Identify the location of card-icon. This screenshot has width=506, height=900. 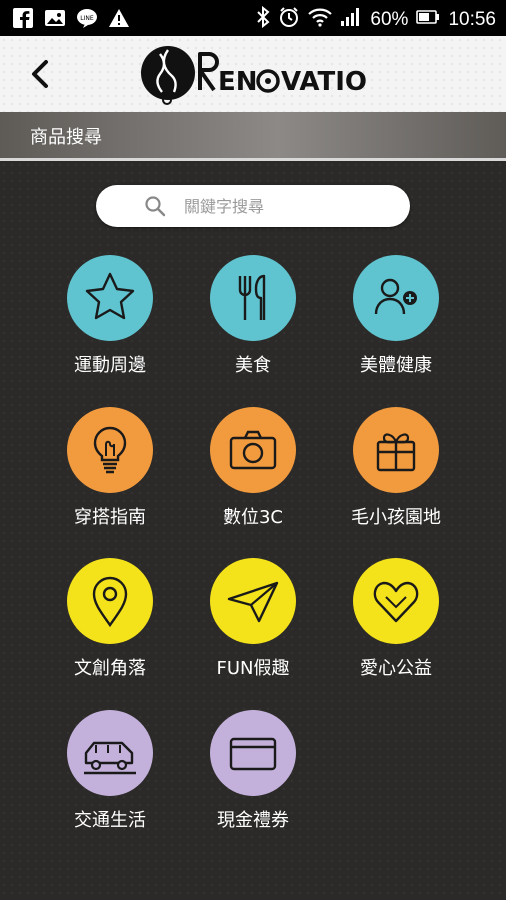
(253, 754).